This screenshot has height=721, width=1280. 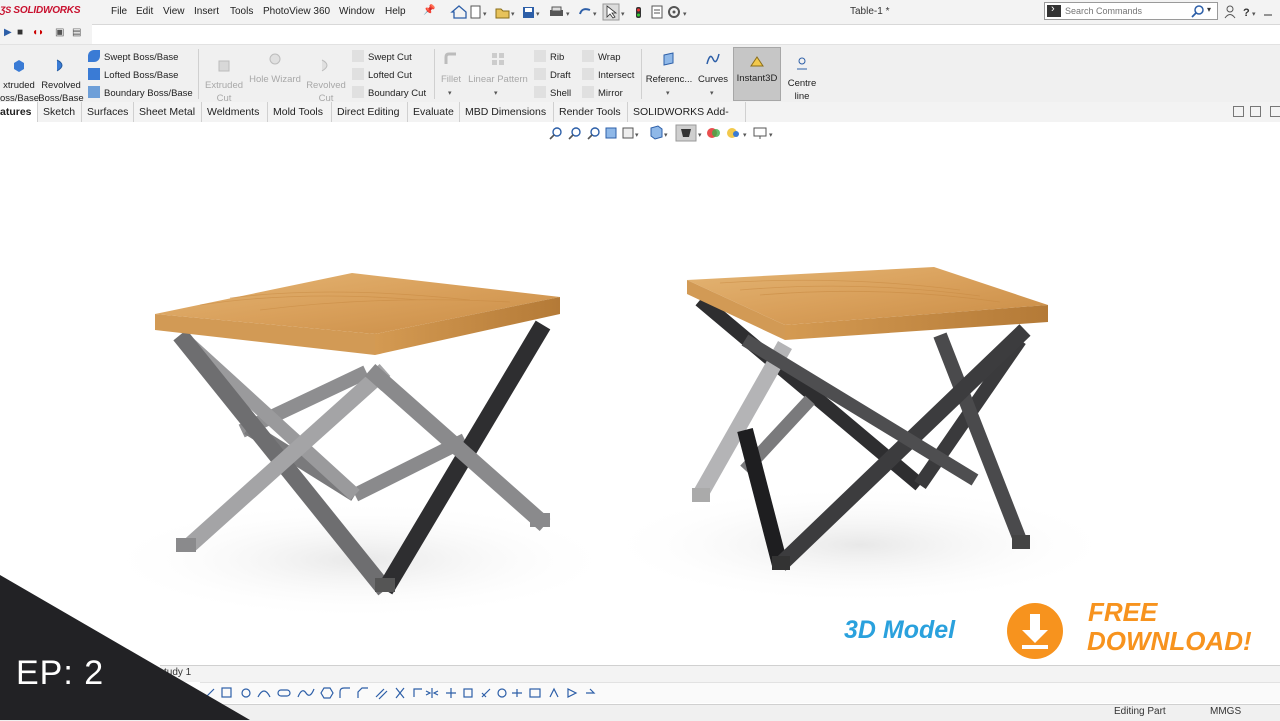 What do you see at coordinates (1126, 11) in the screenshot?
I see `search-input` at bounding box center [1126, 11].